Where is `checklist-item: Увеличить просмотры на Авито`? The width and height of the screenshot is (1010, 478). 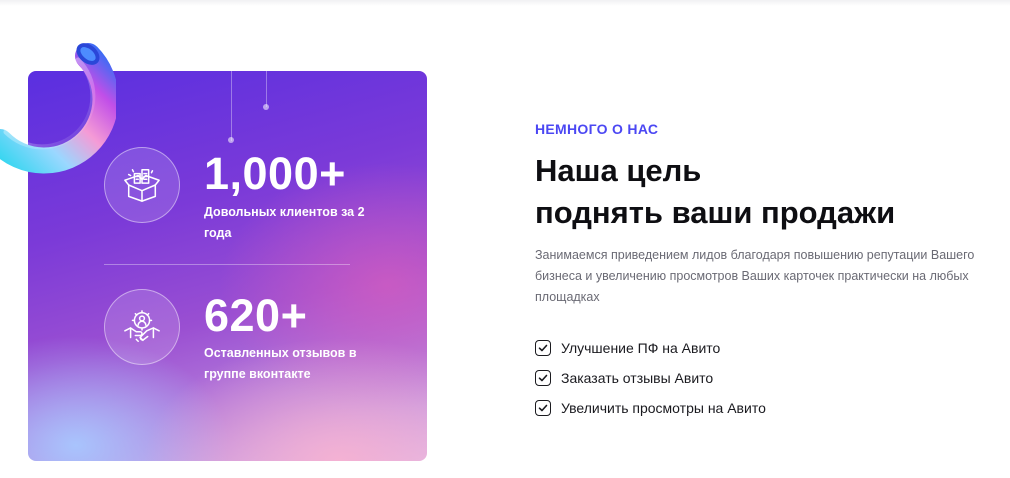
checklist-item: Увеличить просмотры на Авито is located at coordinates (650, 408).